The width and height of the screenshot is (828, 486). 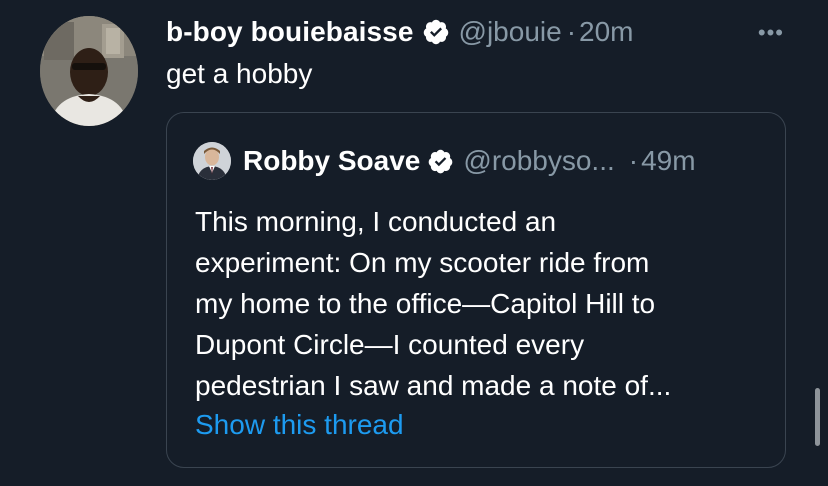 What do you see at coordinates (290, 32) in the screenshot?
I see `display-name: b-boy bouiebaisse` at bounding box center [290, 32].